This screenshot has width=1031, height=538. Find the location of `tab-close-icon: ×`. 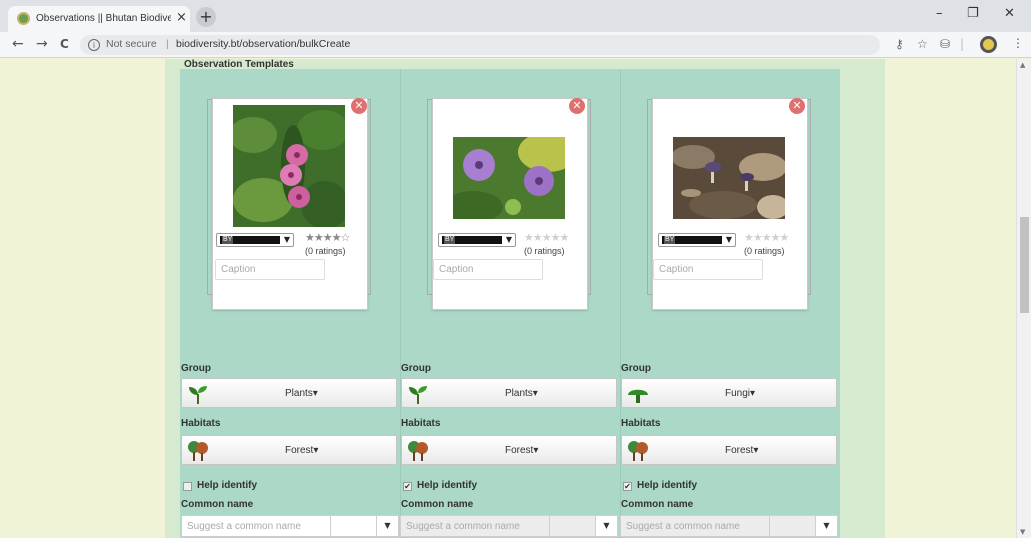

tab-close-icon: × is located at coordinates (181, 18).